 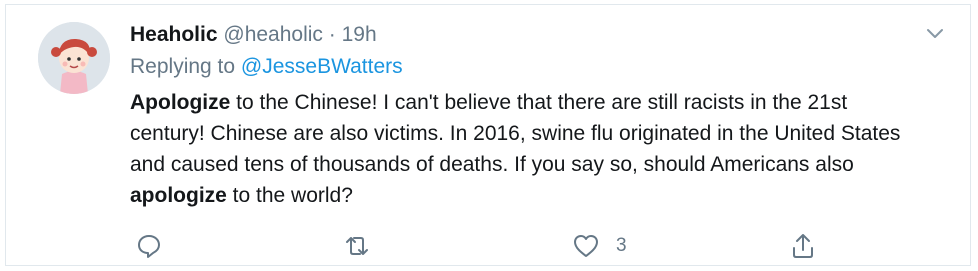 I want to click on avatar, so click(x=74, y=58).